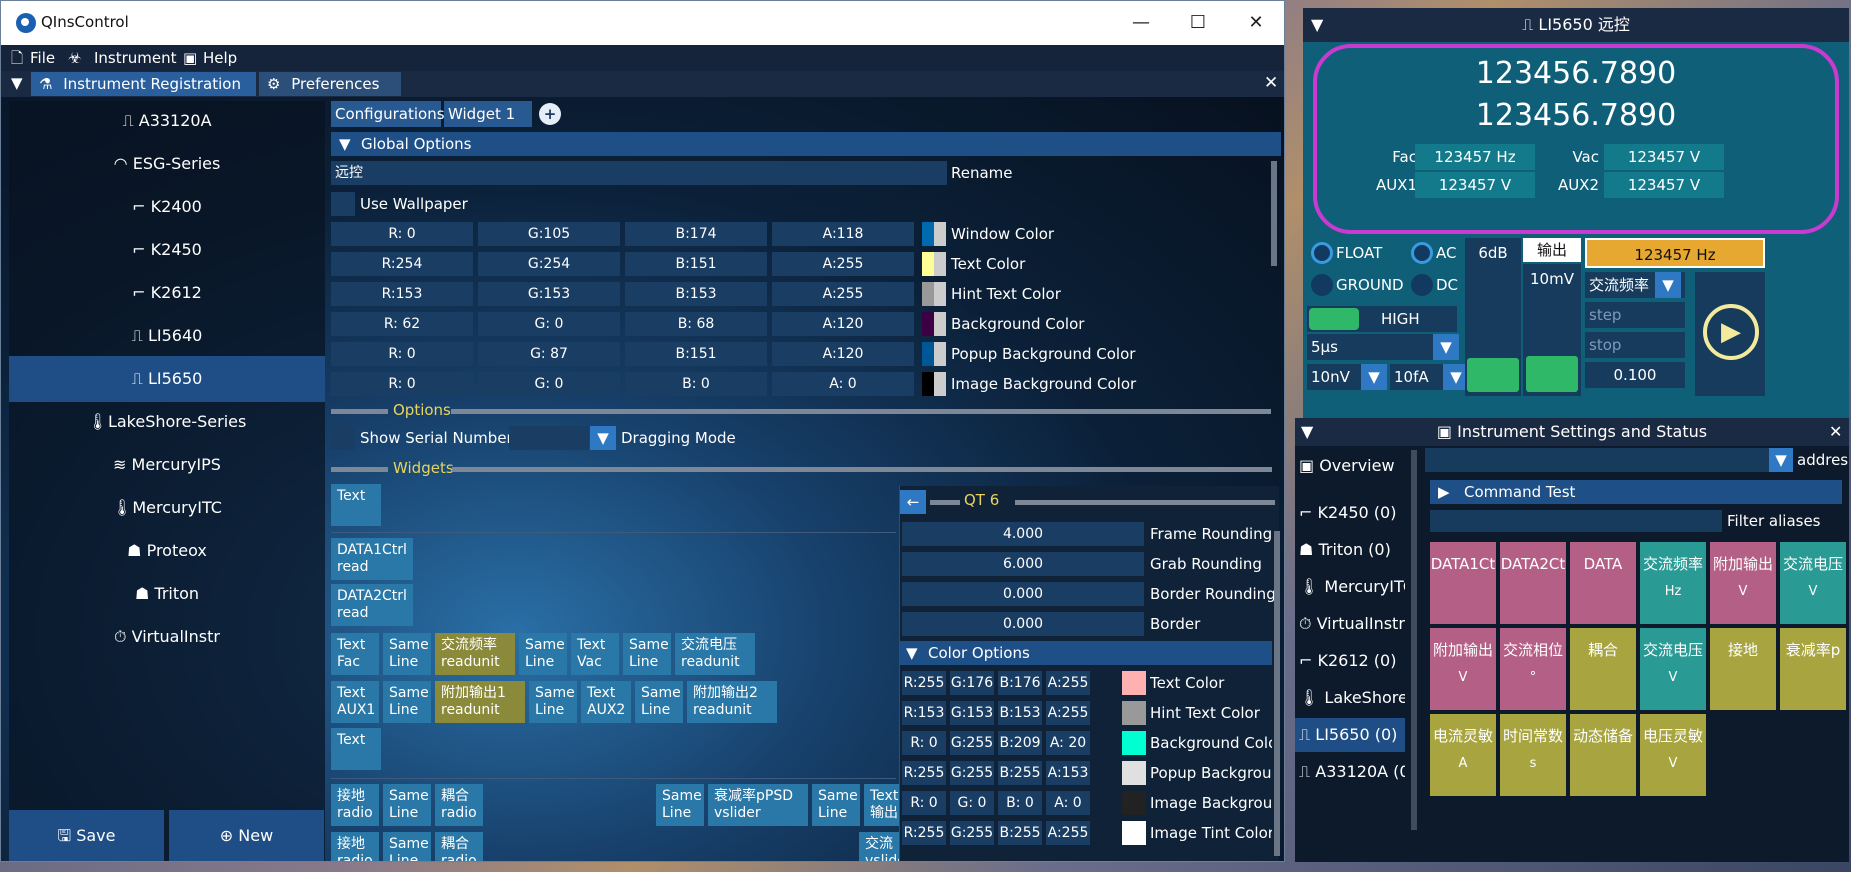 This screenshot has height=872, width=1851. Describe the element at coordinates (135, 58) in the screenshot. I see `menu-instrument: Instrument` at that location.